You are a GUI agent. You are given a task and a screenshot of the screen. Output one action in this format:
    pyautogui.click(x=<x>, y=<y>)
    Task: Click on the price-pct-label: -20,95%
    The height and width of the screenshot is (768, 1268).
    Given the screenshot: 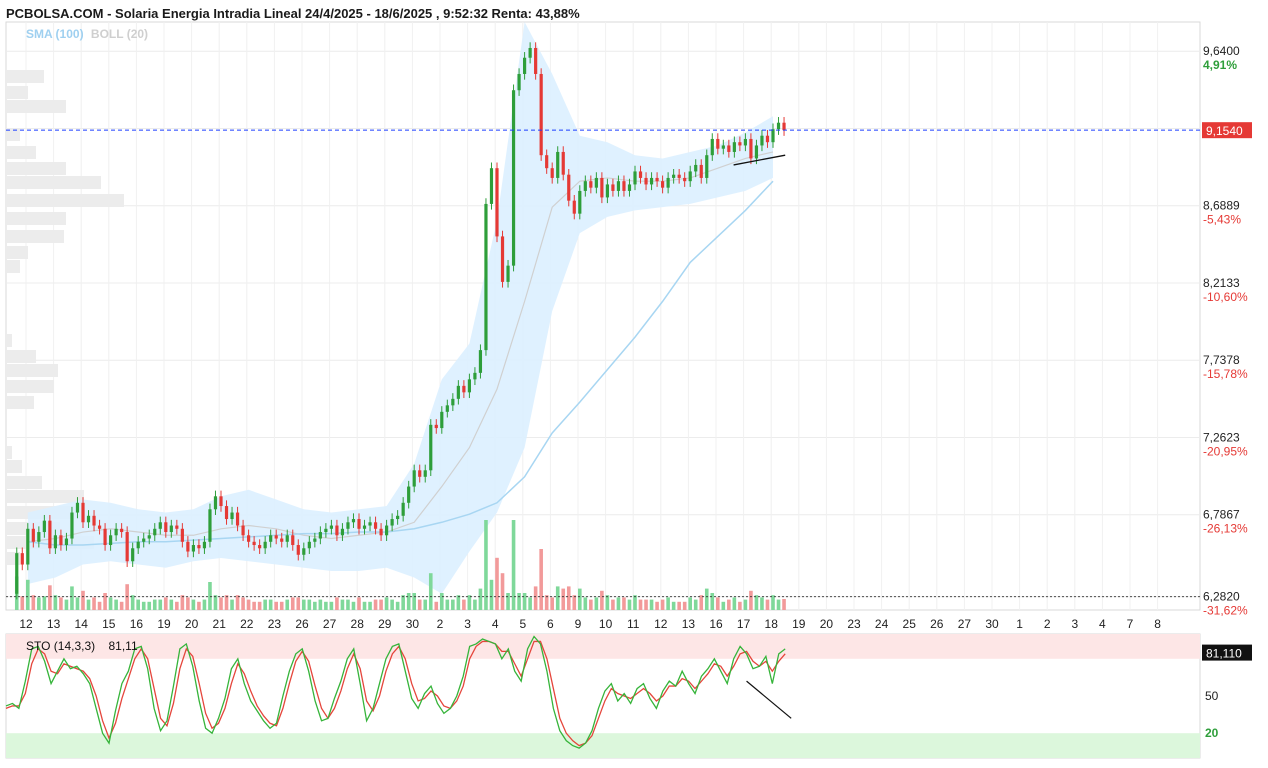 What is the action you would take?
    pyautogui.click(x=1225, y=451)
    